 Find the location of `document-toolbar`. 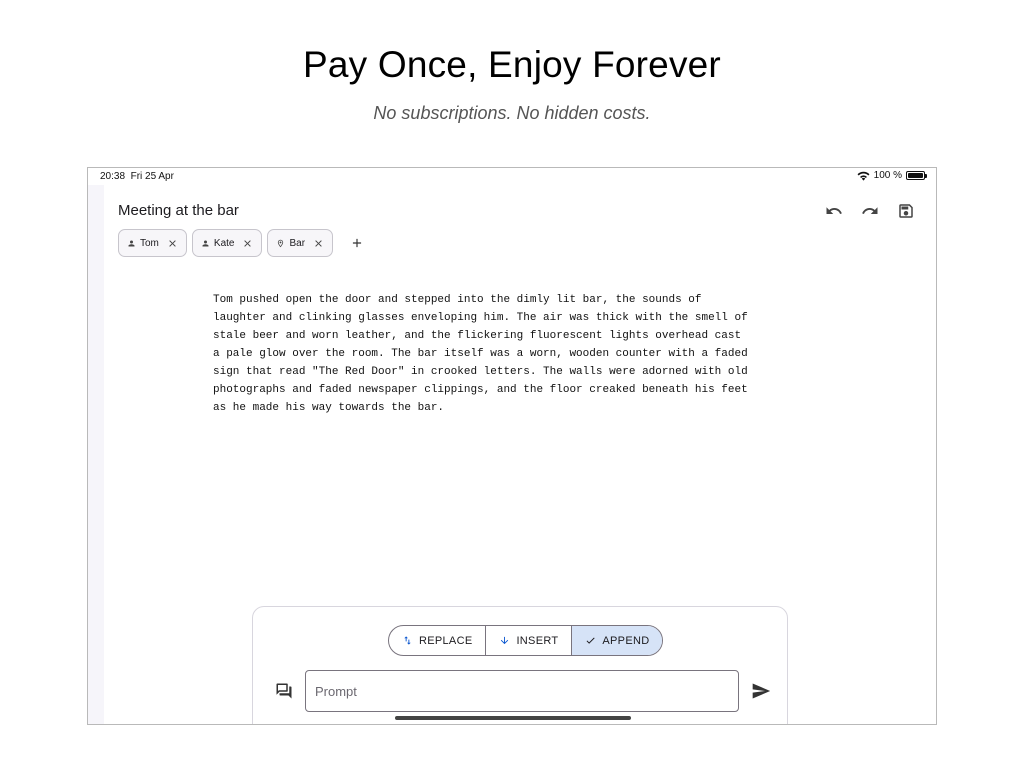

document-toolbar is located at coordinates (870, 211).